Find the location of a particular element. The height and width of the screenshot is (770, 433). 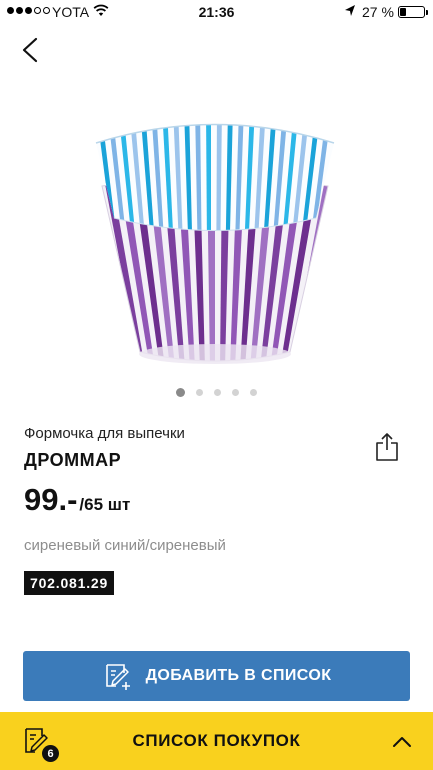

share-icon is located at coordinates (387, 447).